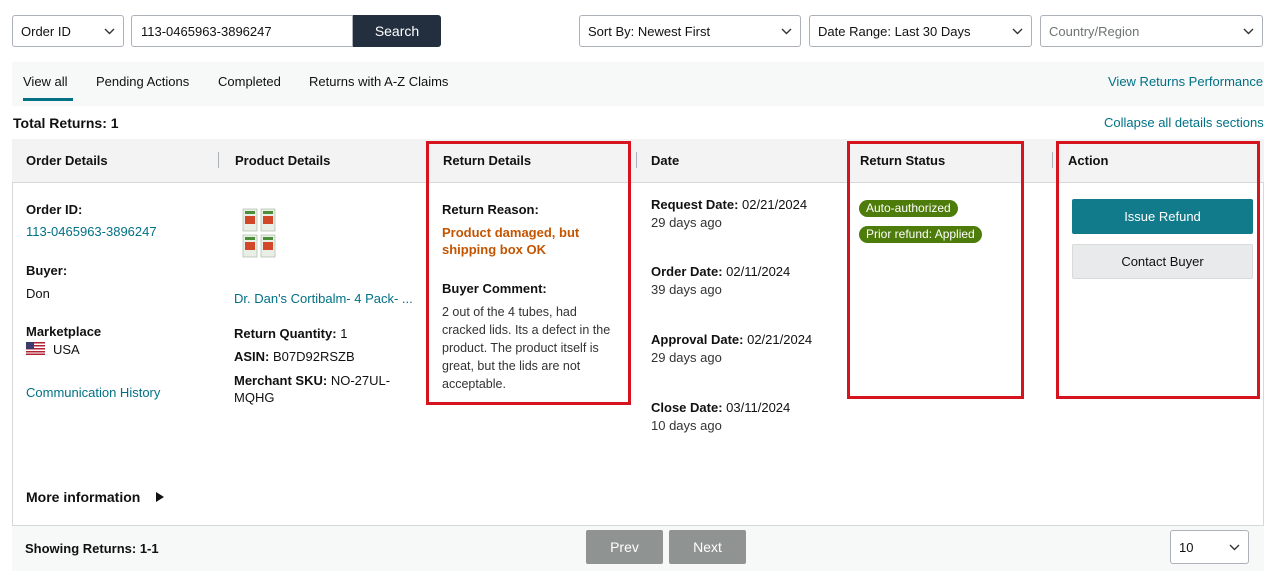 Image resolution: width=1275 pixels, height=576 pixels. Describe the element at coordinates (397, 31) in the screenshot. I see `search-button: Search` at that location.